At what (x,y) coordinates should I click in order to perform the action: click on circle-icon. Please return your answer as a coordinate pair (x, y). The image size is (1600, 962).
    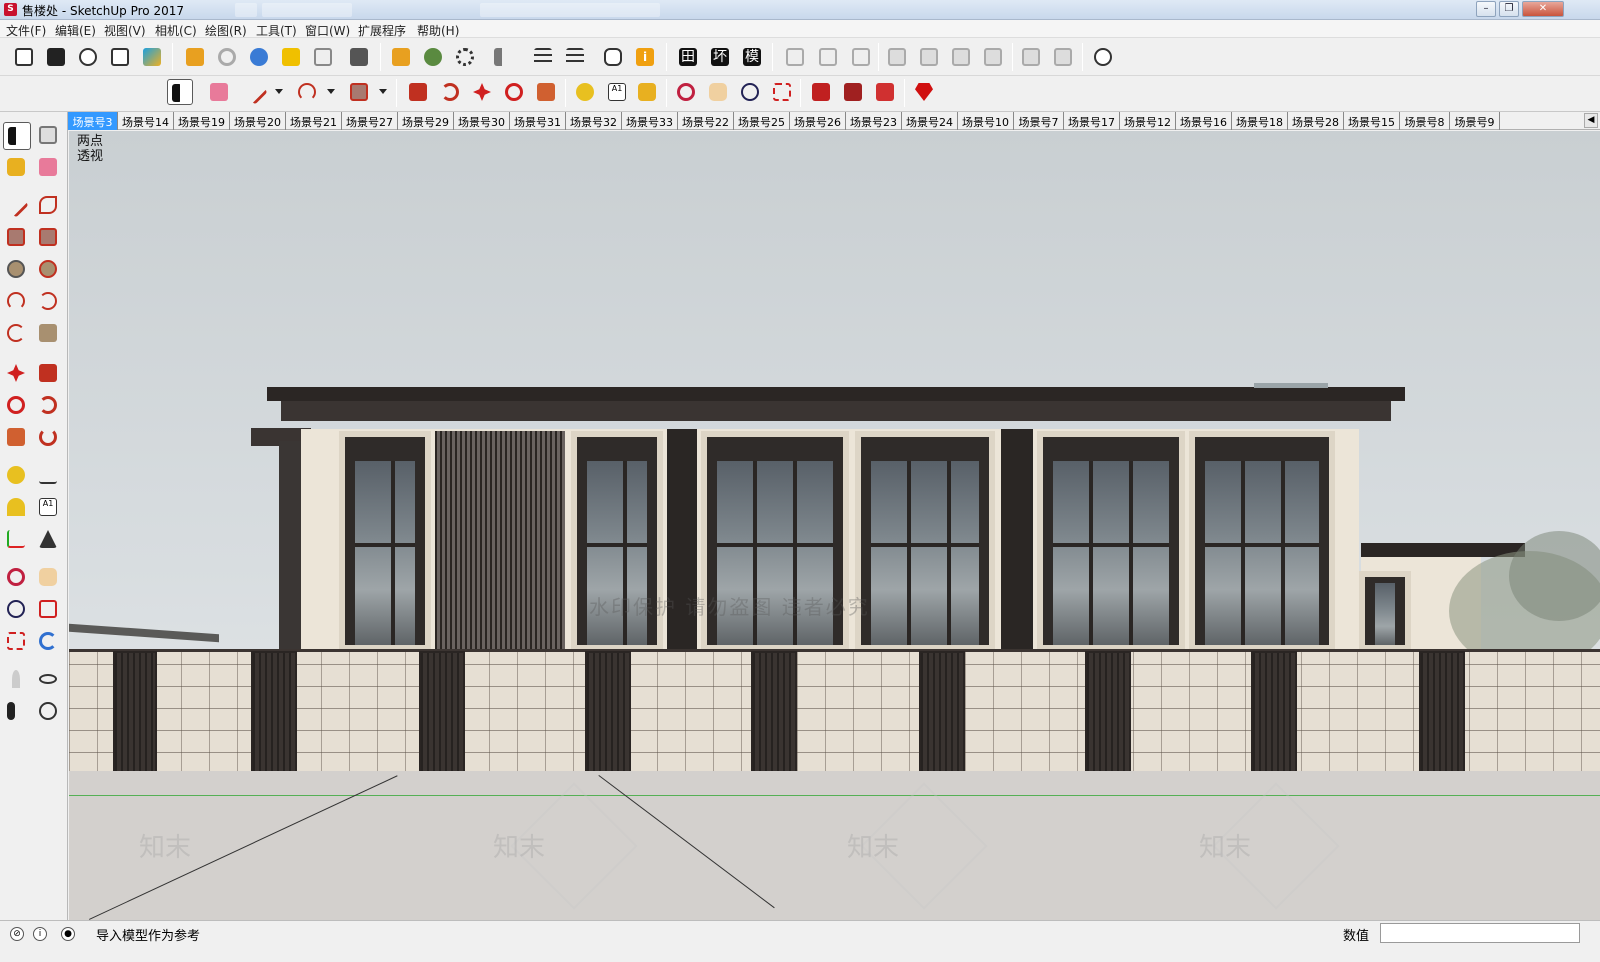
    Looking at the image, I should click on (17, 270).